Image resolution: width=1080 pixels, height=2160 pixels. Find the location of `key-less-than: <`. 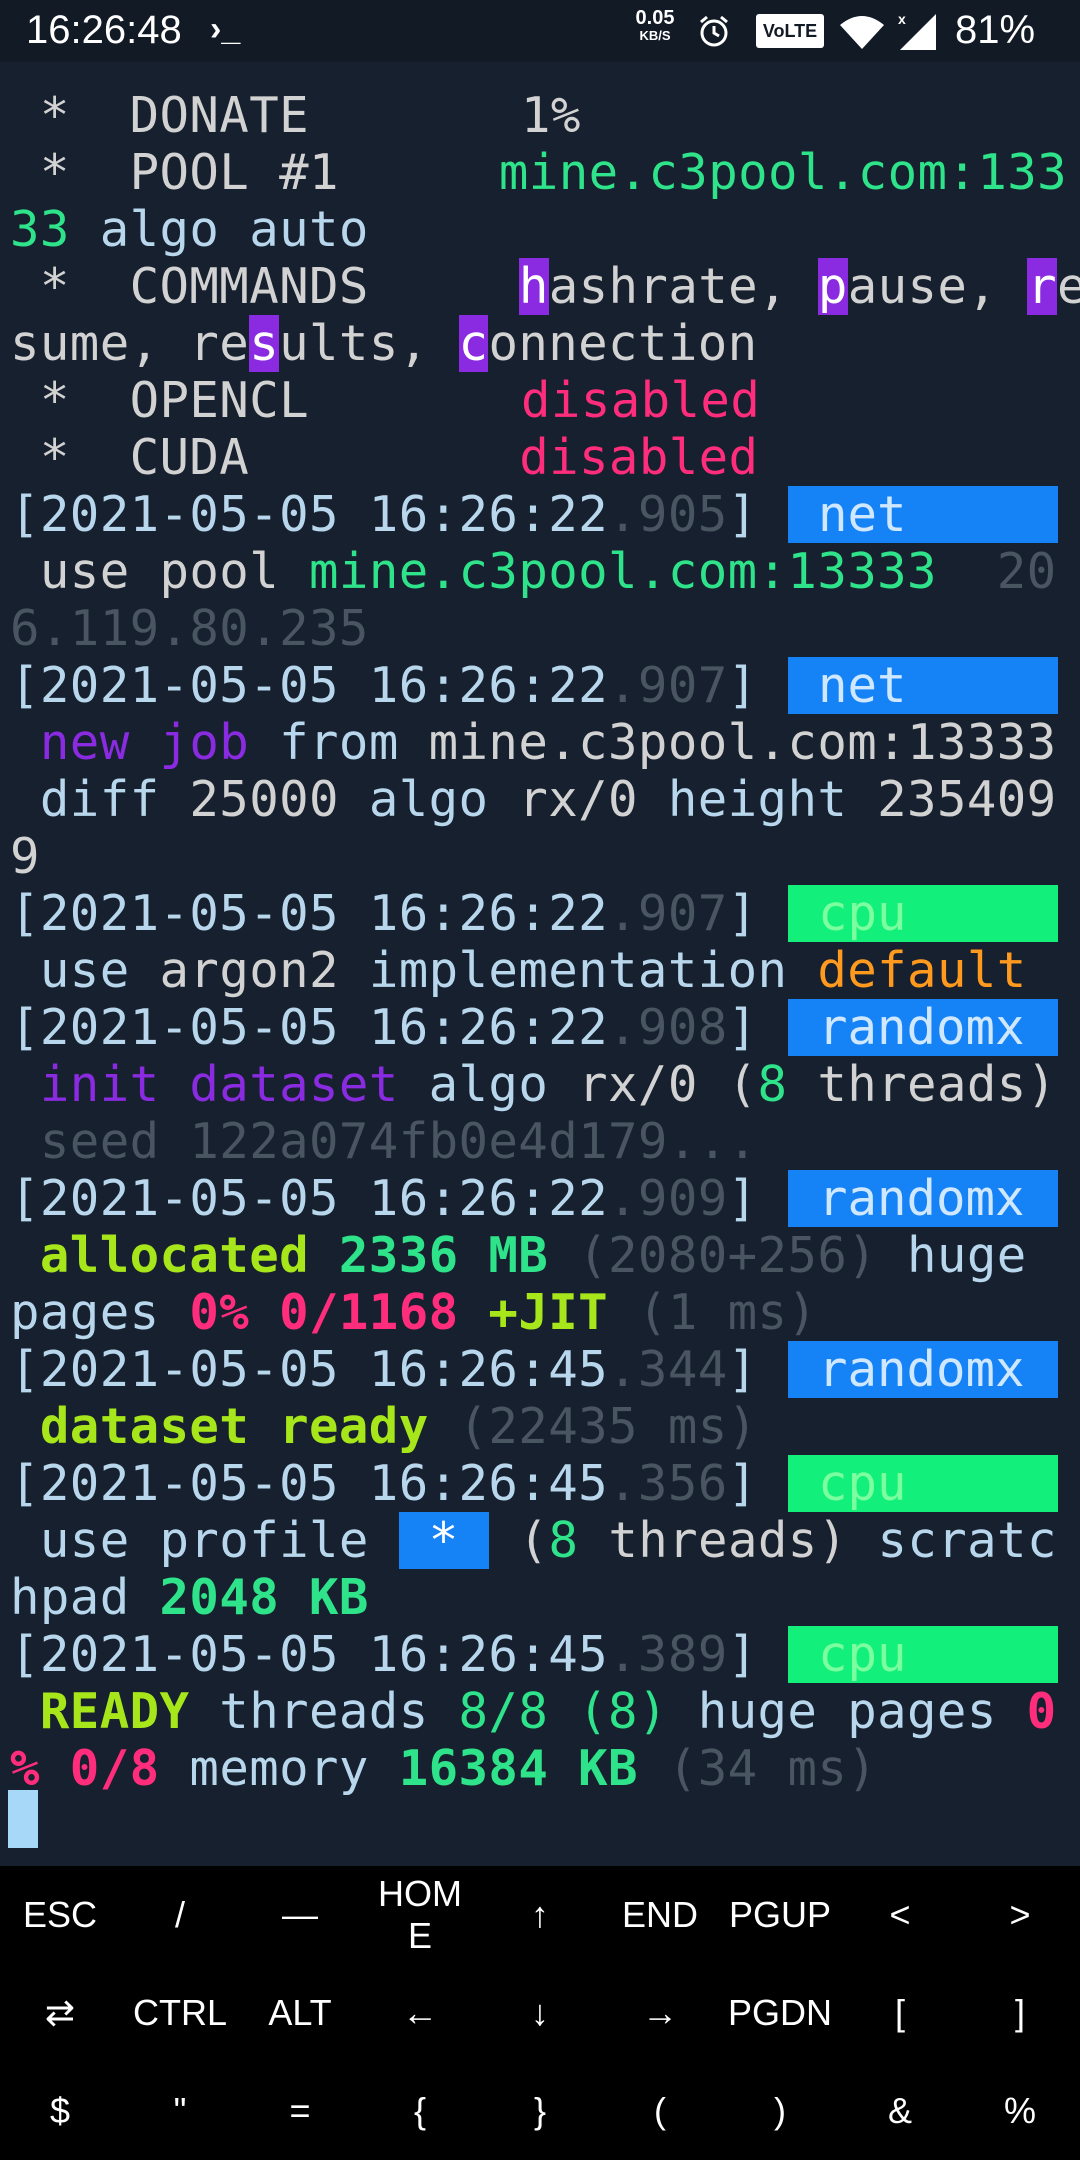

key-less-than: < is located at coordinates (900, 1915).